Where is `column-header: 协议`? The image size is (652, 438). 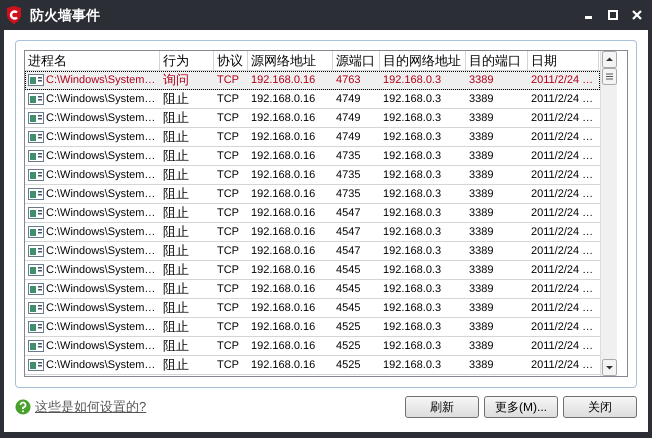
column-header: 协议 is located at coordinates (231, 60).